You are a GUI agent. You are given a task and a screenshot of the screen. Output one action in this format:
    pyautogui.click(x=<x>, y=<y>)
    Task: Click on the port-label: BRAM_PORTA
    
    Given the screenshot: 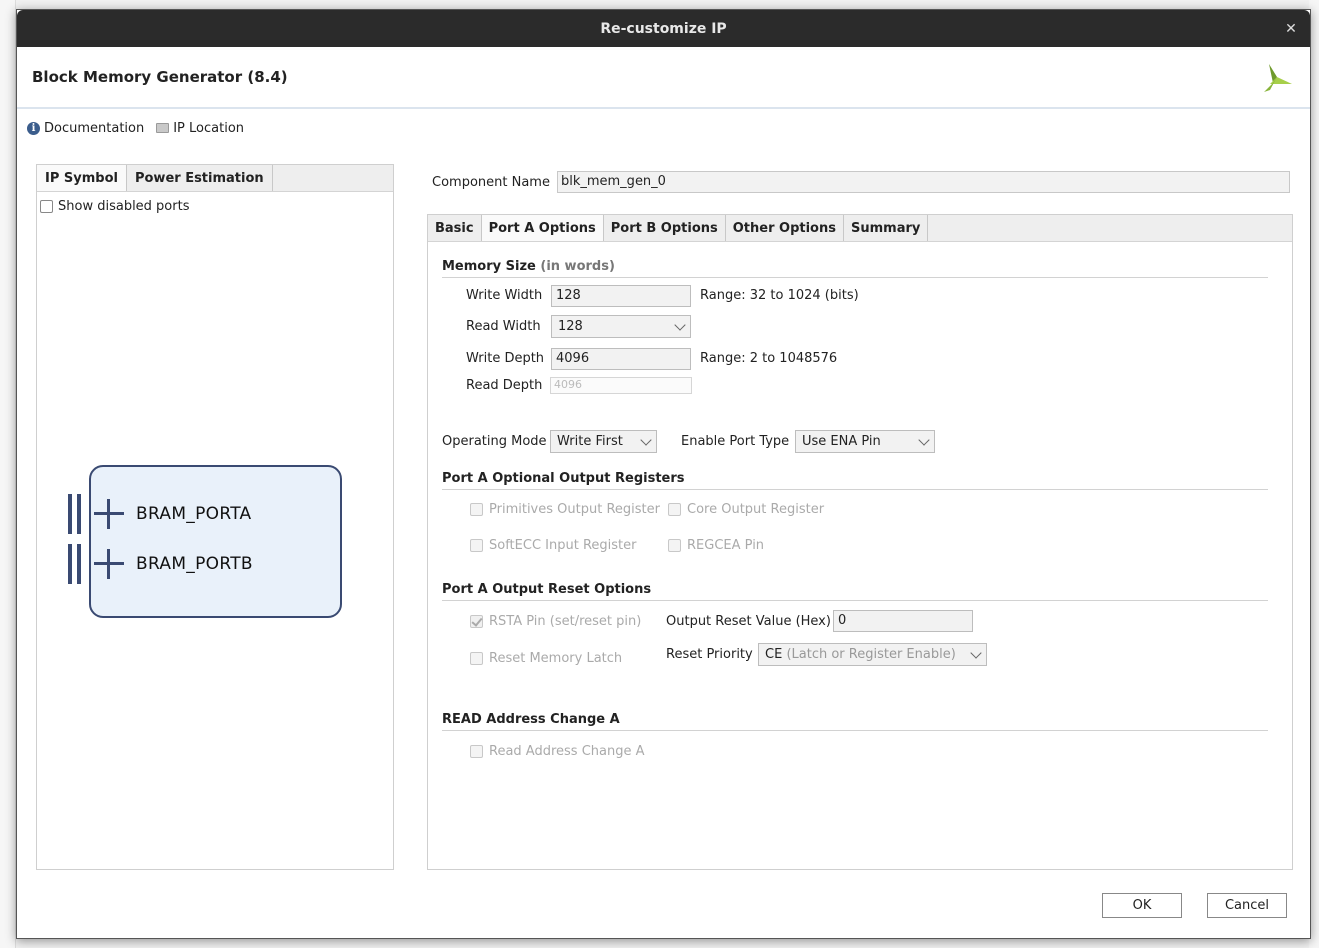 What is the action you would take?
    pyautogui.click(x=194, y=514)
    